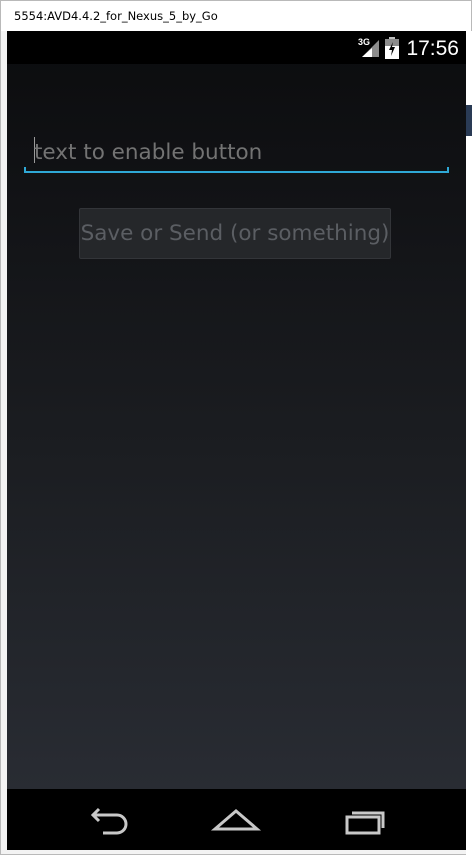 This screenshot has height=856, width=472. What do you see at coordinates (116, 16) in the screenshot?
I see `window-title: 5554:AVD4.4.2_for_Nexus_5_by_Go` at bounding box center [116, 16].